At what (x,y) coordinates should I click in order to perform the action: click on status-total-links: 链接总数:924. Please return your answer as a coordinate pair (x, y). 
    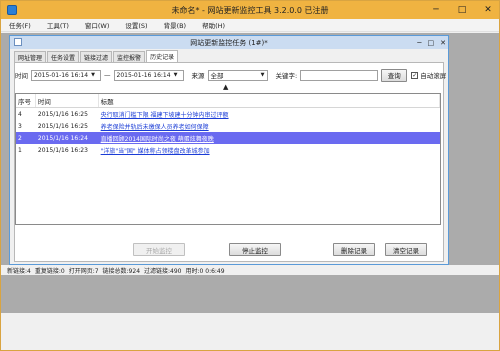
    Looking at the image, I should click on (121, 271).